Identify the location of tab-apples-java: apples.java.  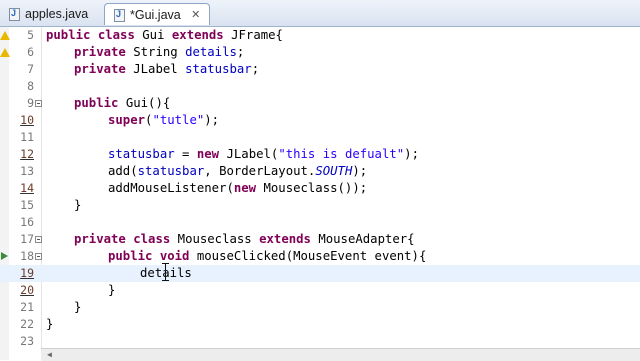
(52, 14).